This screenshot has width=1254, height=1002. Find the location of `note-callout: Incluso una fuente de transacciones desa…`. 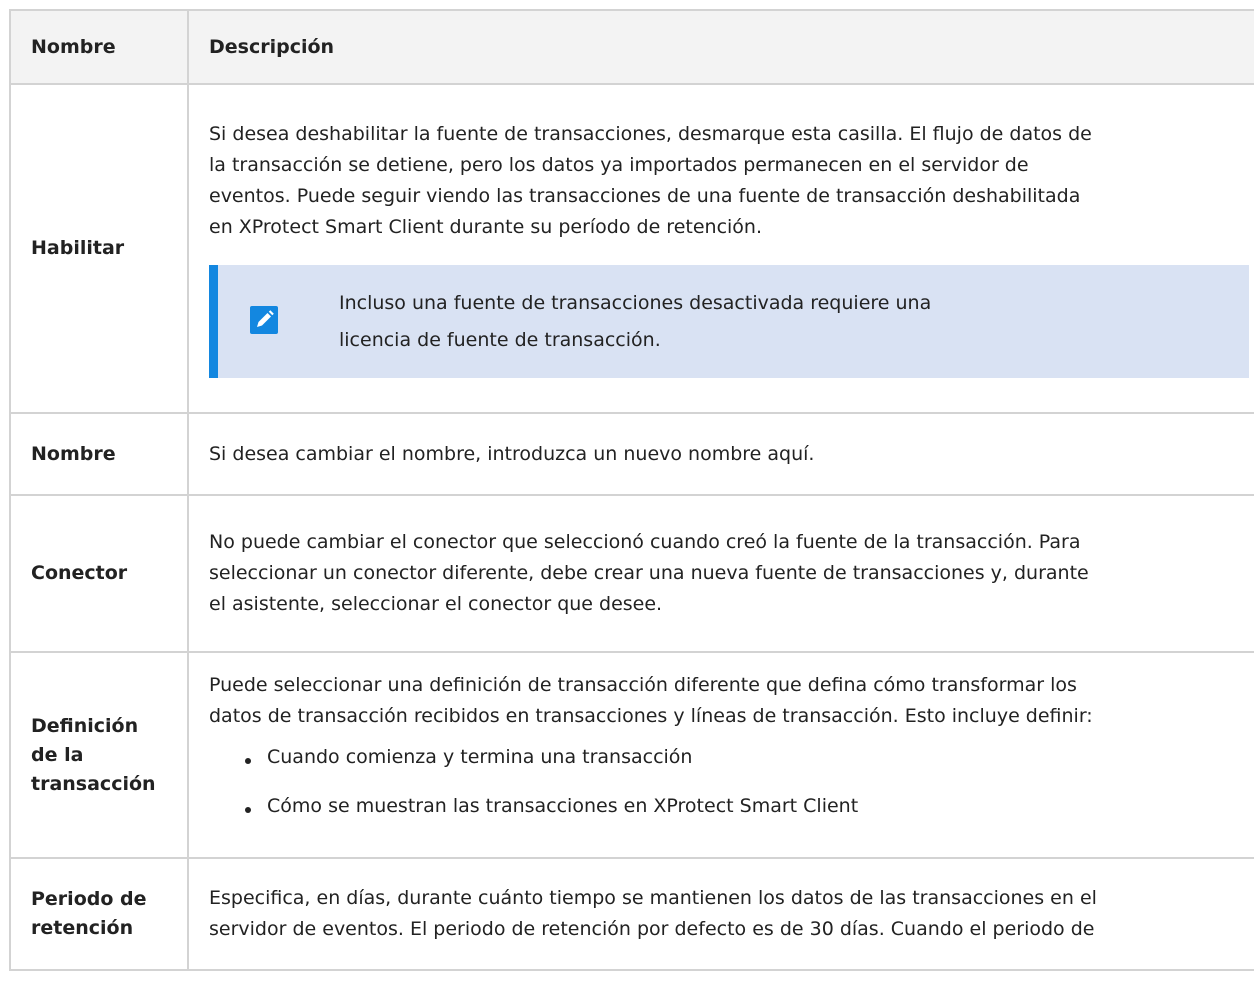

note-callout: Incluso una fuente de transacciones desa… is located at coordinates (729, 321).